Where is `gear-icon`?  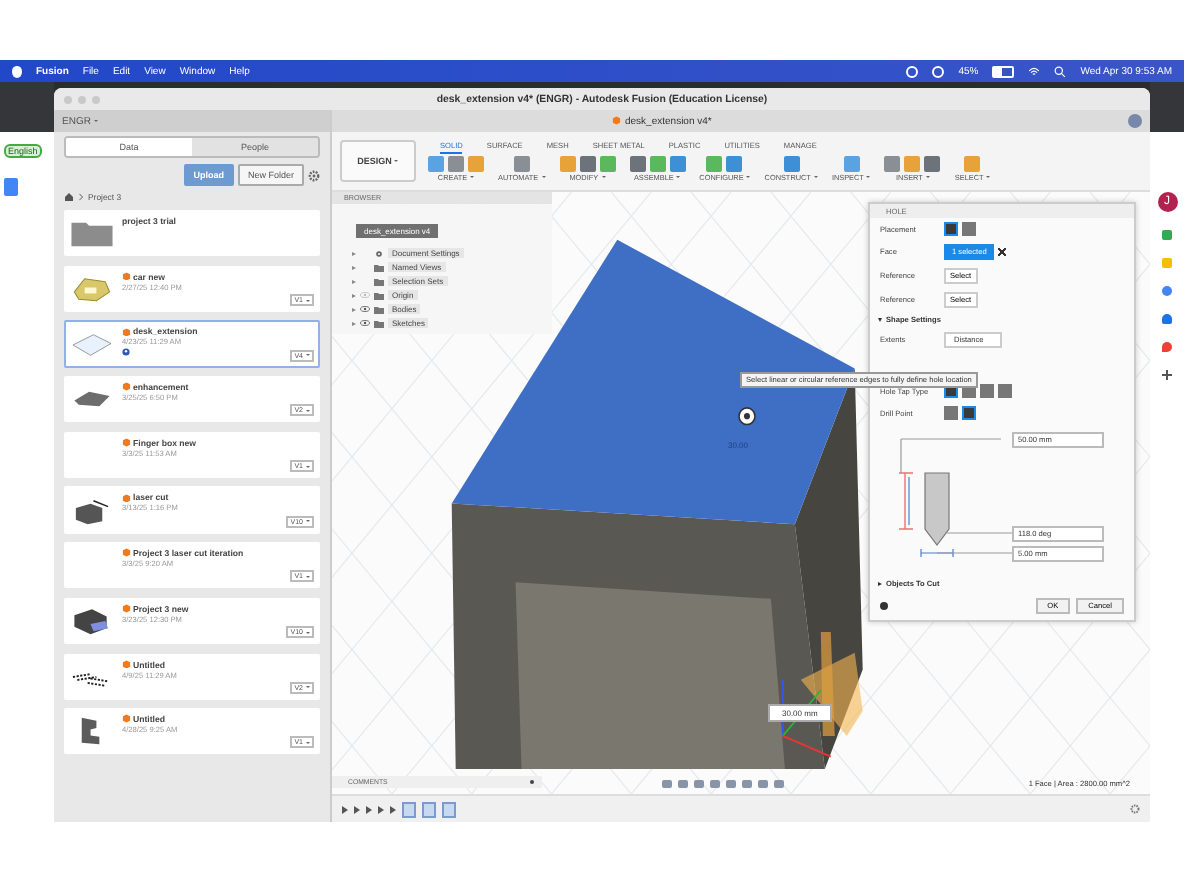 gear-icon is located at coordinates (379, 253).